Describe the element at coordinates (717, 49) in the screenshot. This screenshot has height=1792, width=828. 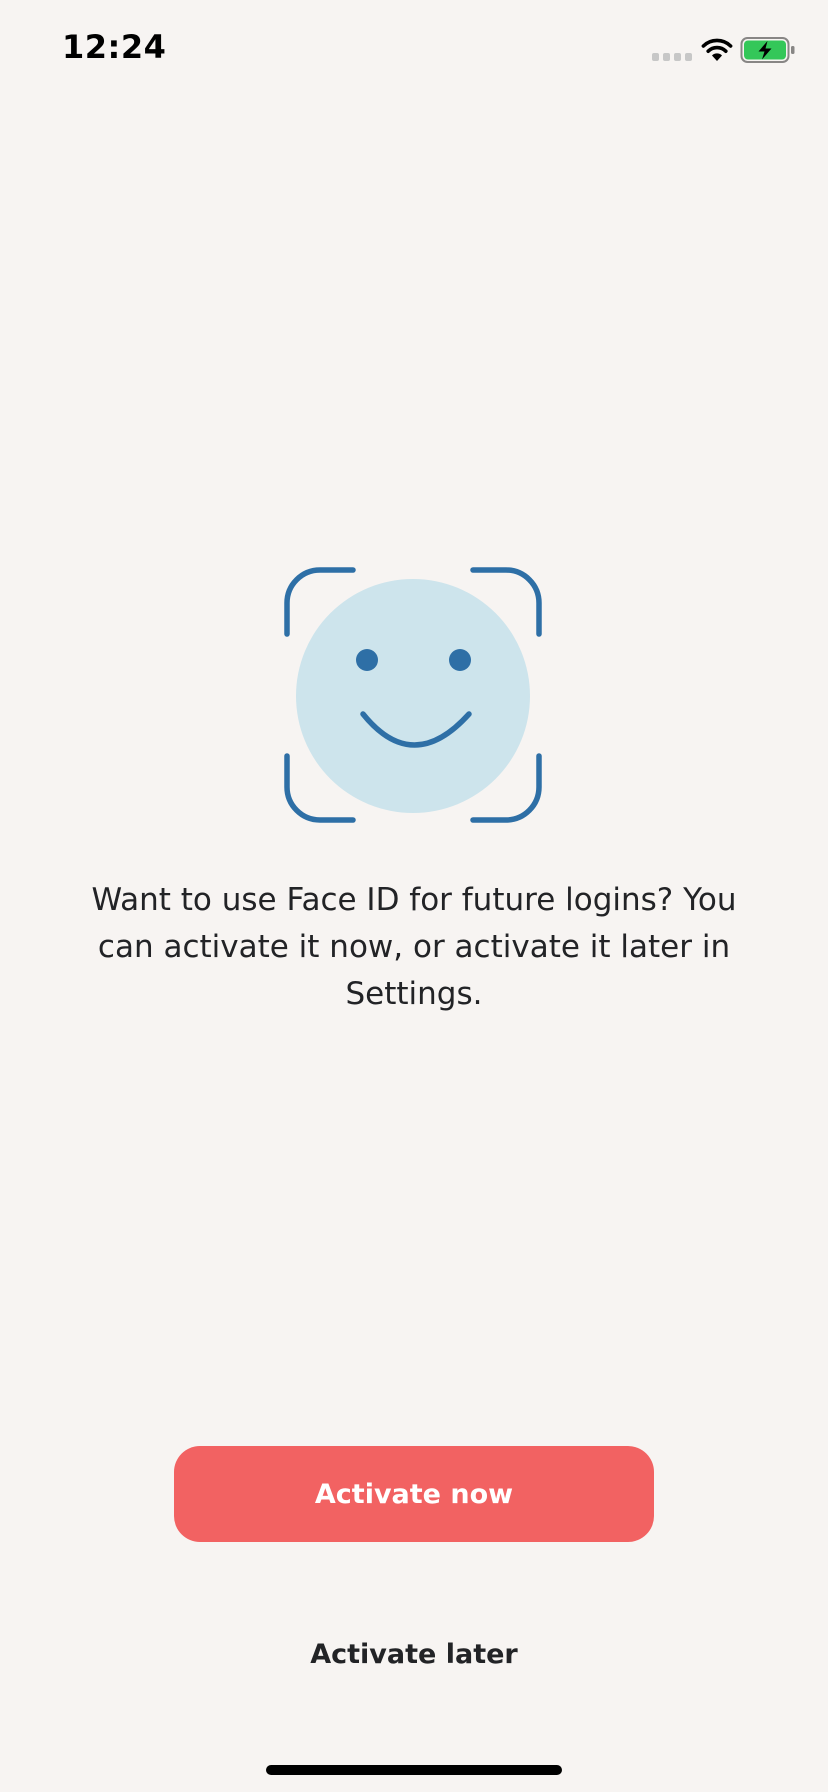
I see `wifi-icon` at that location.